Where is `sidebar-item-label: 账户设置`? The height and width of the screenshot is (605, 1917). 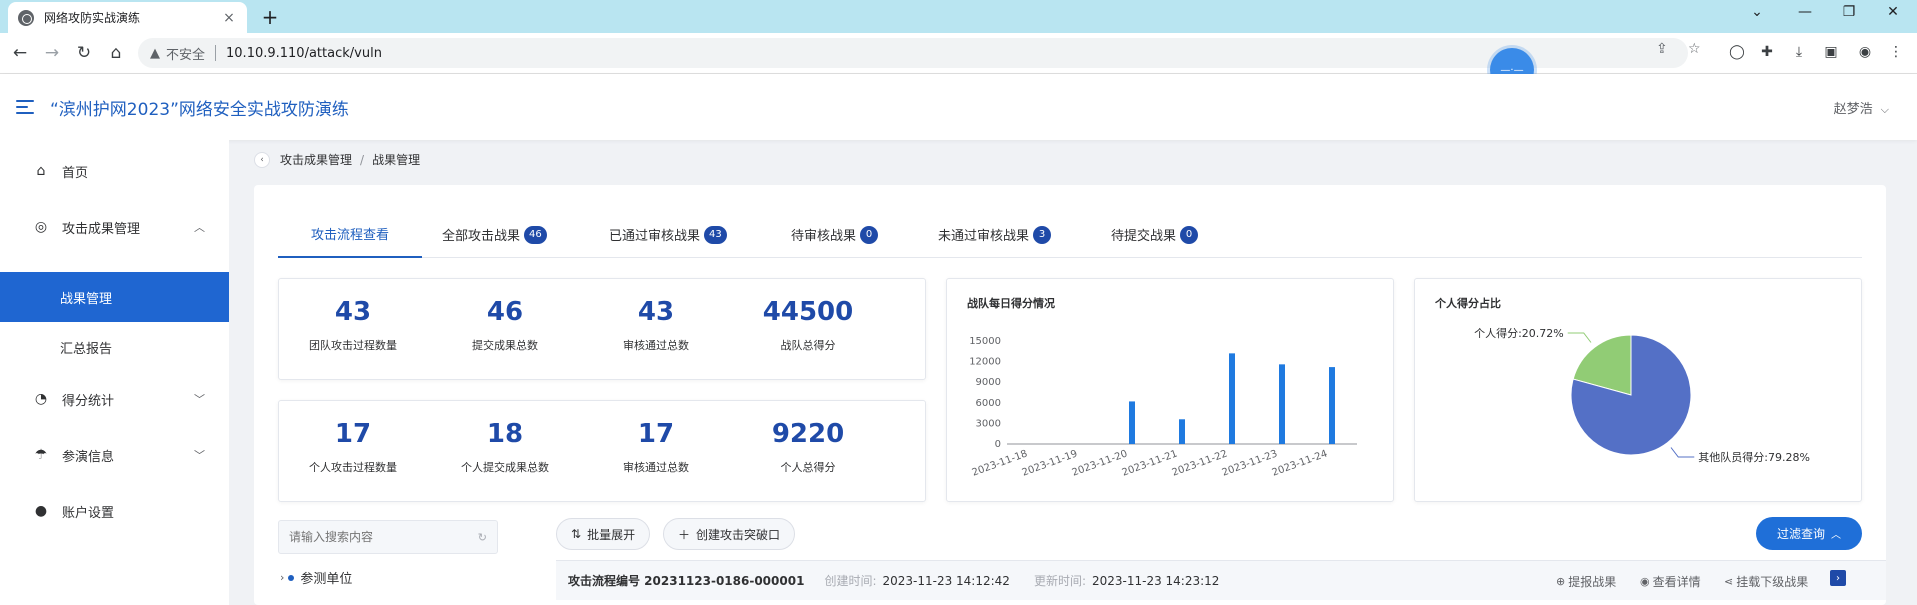
sidebar-item-label: 账户设置 is located at coordinates (88, 513).